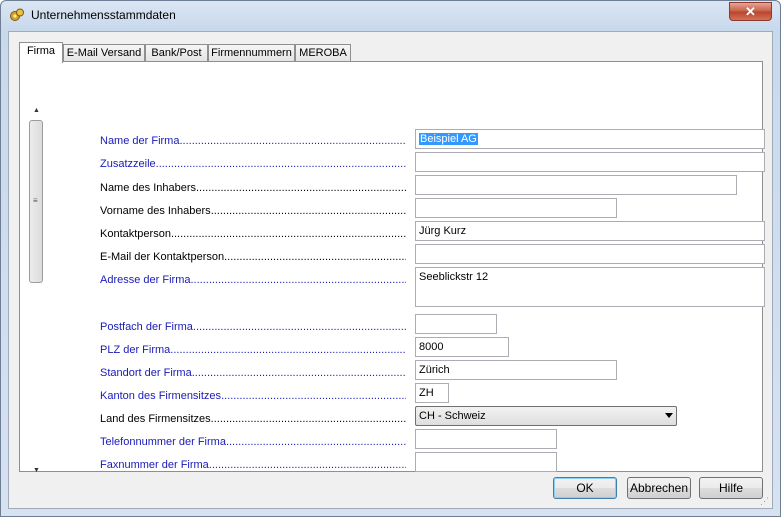 Image resolution: width=781 pixels, height=517 pixels. I want to click on label-standort: Standort der Firma, so click(253, 373).